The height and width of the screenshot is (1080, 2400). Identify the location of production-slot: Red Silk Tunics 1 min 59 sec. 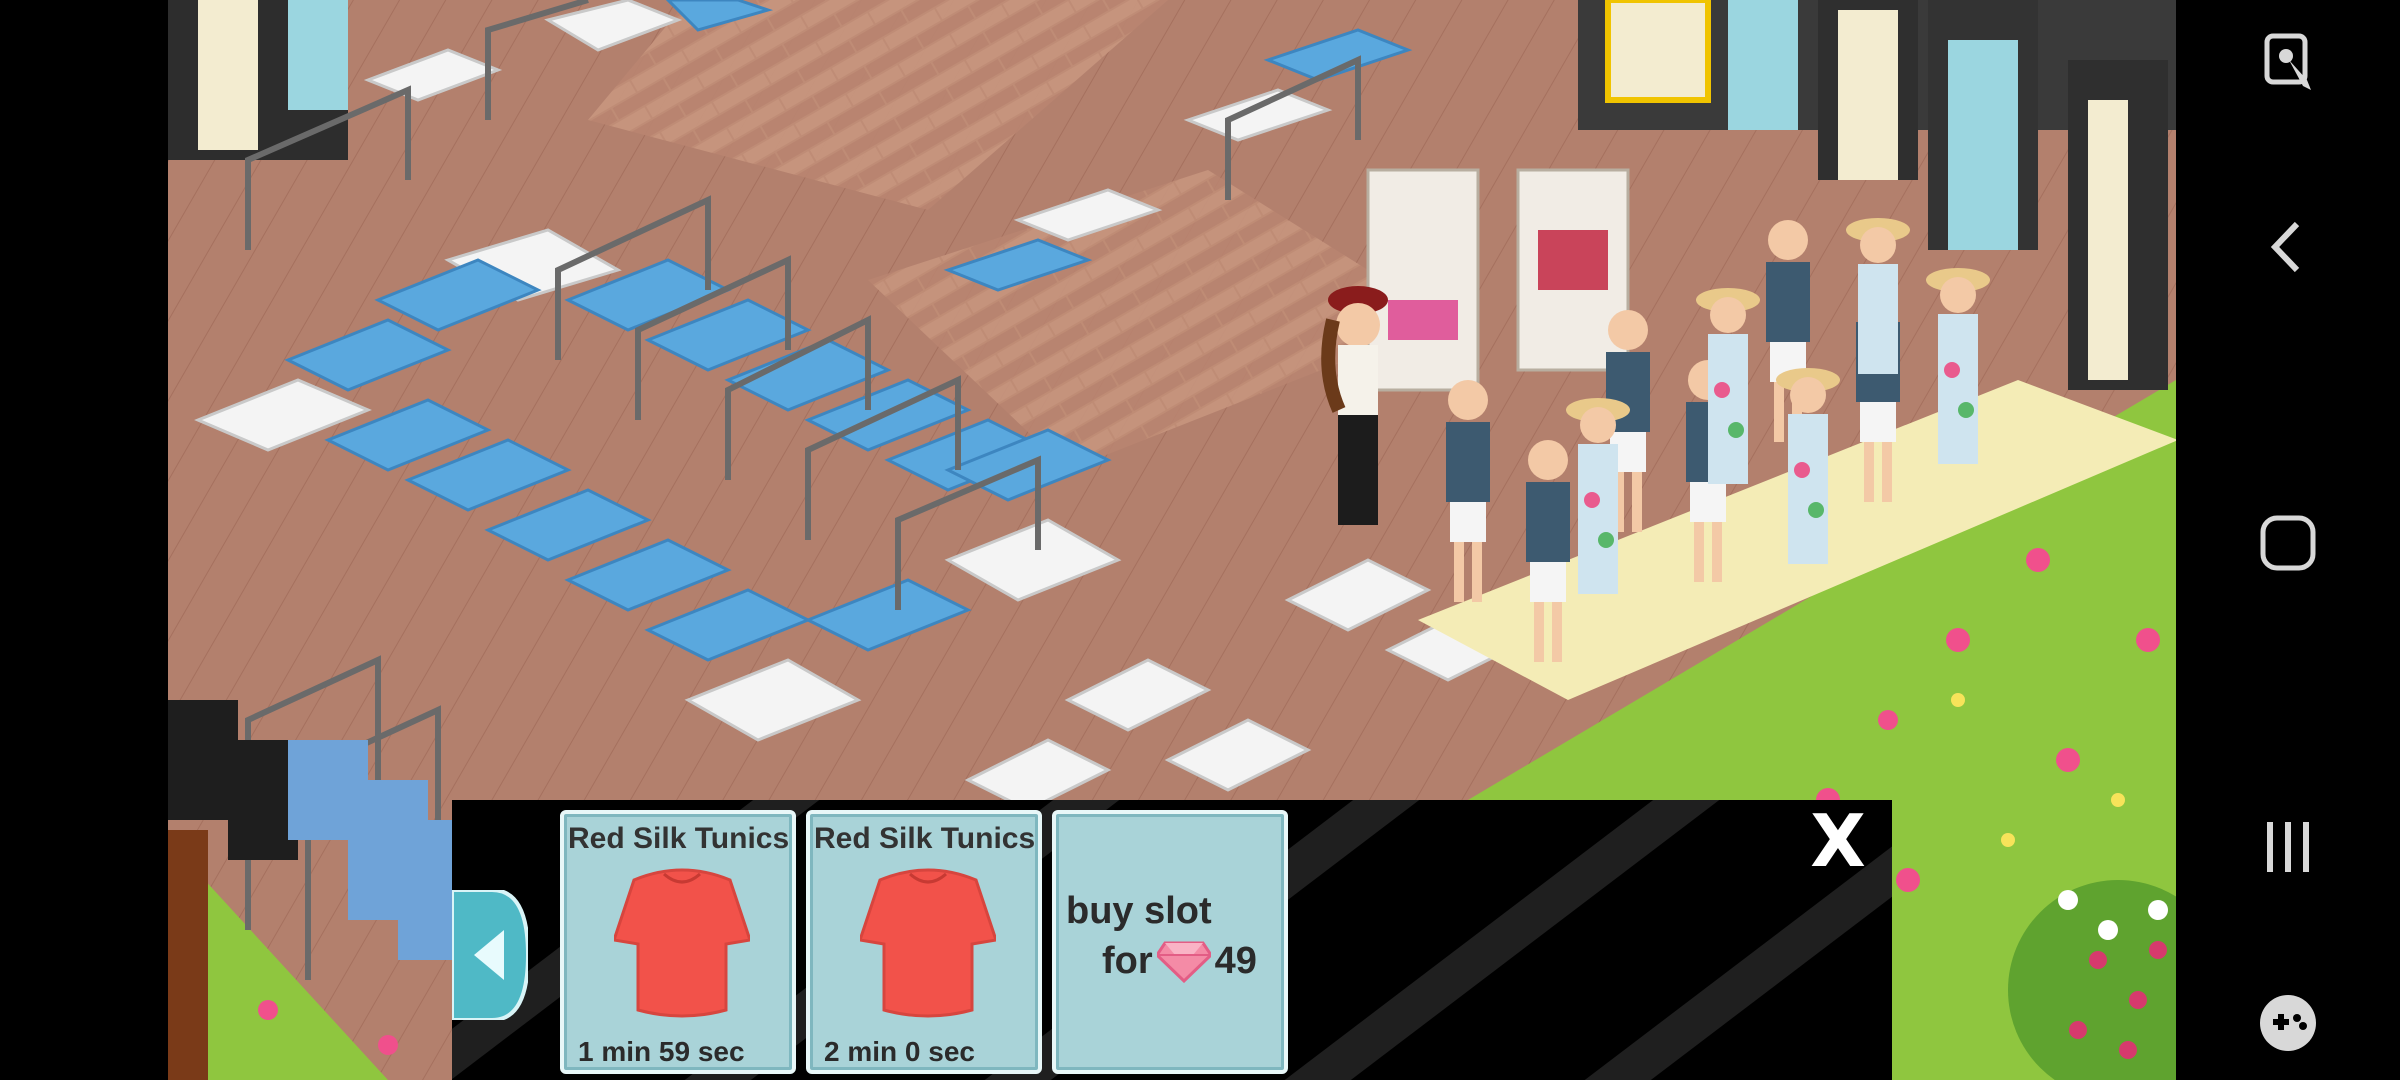
(678, 942).